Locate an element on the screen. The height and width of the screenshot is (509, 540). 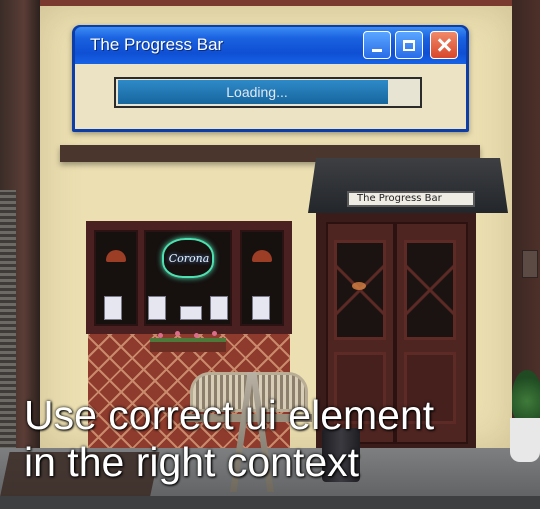
interior-lamp-glow is located at coordinates (359, 286).